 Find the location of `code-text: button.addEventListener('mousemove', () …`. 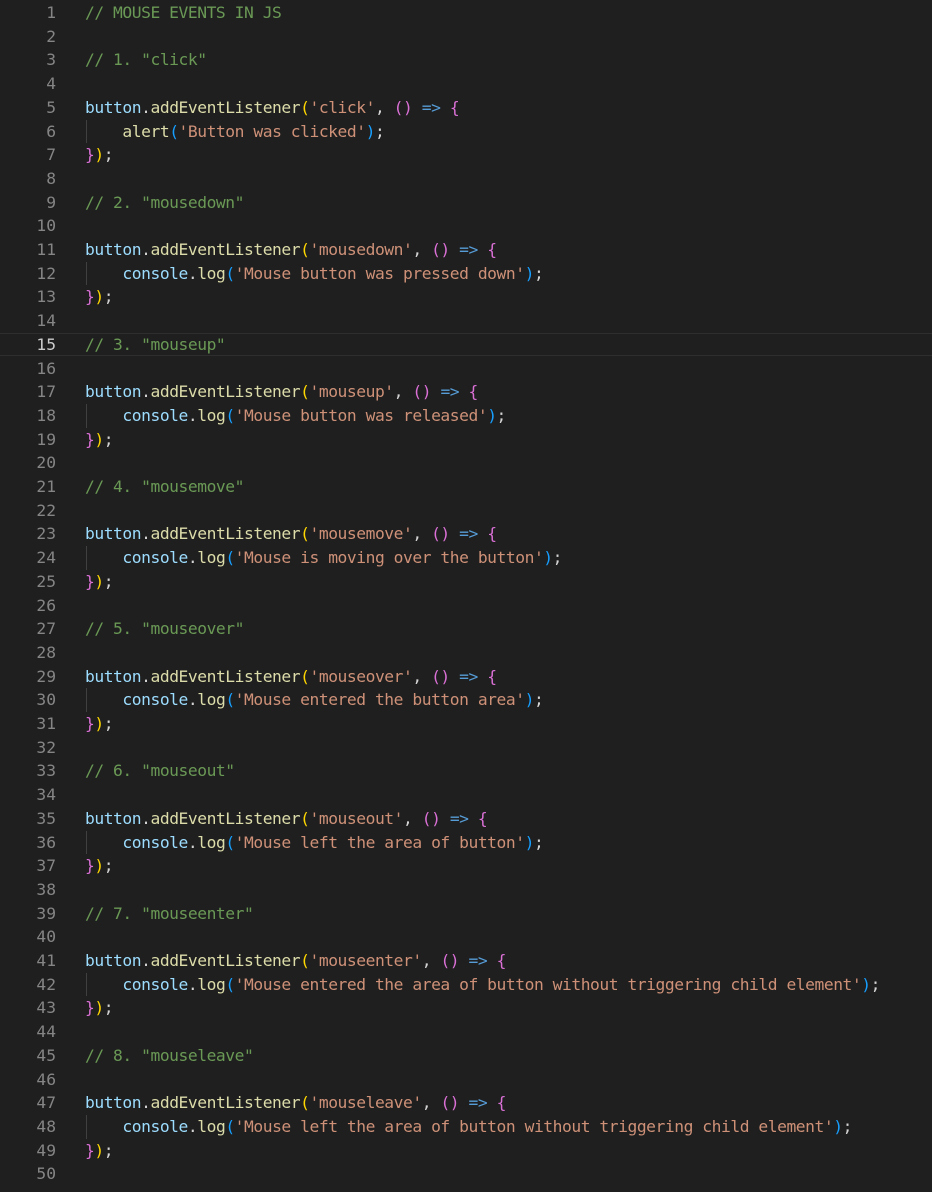

code-text: button.addEventListener('mousemove', () … is located at coordinates (291, 534).